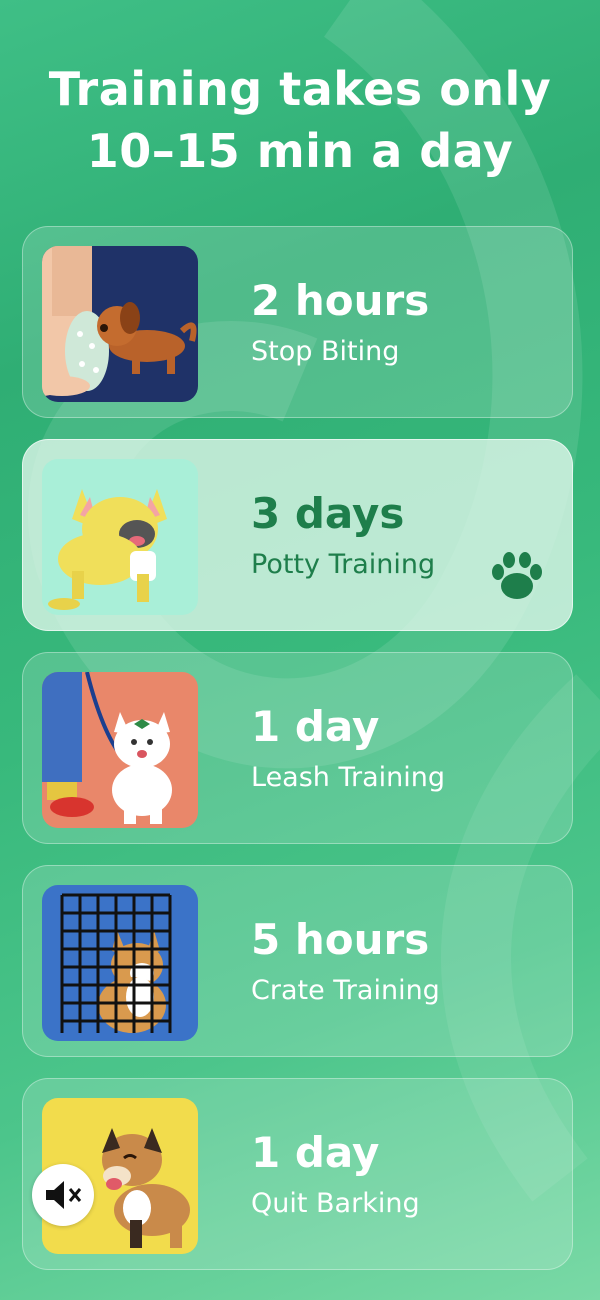 The image size is (600, 1300). I want to click on duration-text: 3 days, so click(328, 513).